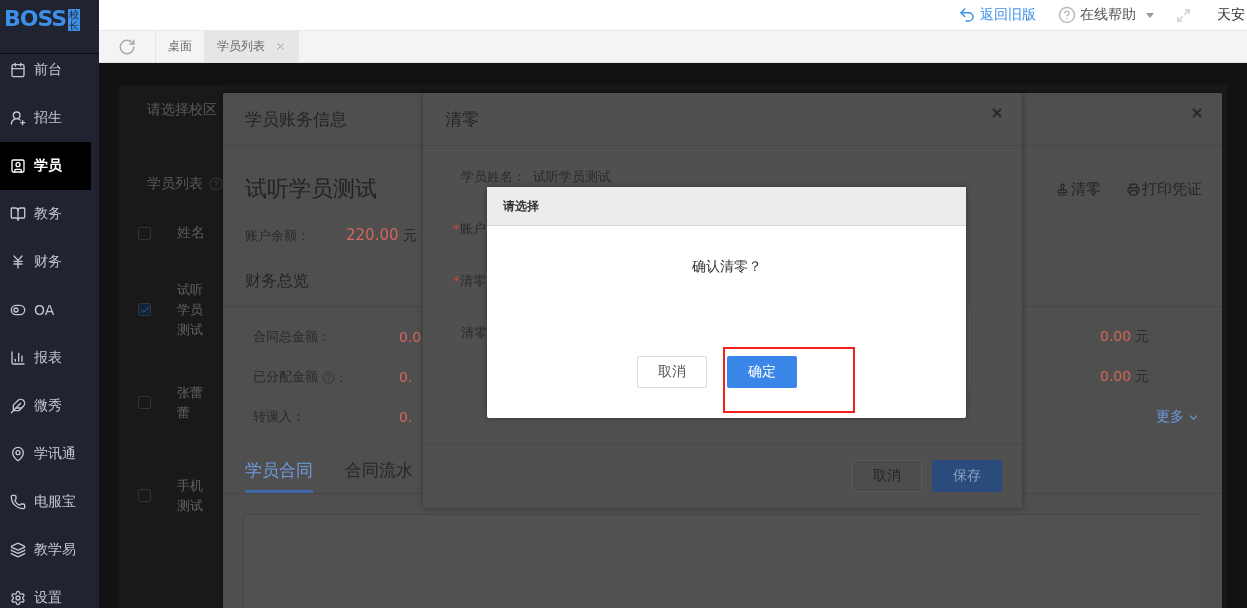 The width and height of the screenshot is (1247, 608). Describe the element at coordinates (372, 235) in the screenshot. I see `balance-value: 220.00` at that location.